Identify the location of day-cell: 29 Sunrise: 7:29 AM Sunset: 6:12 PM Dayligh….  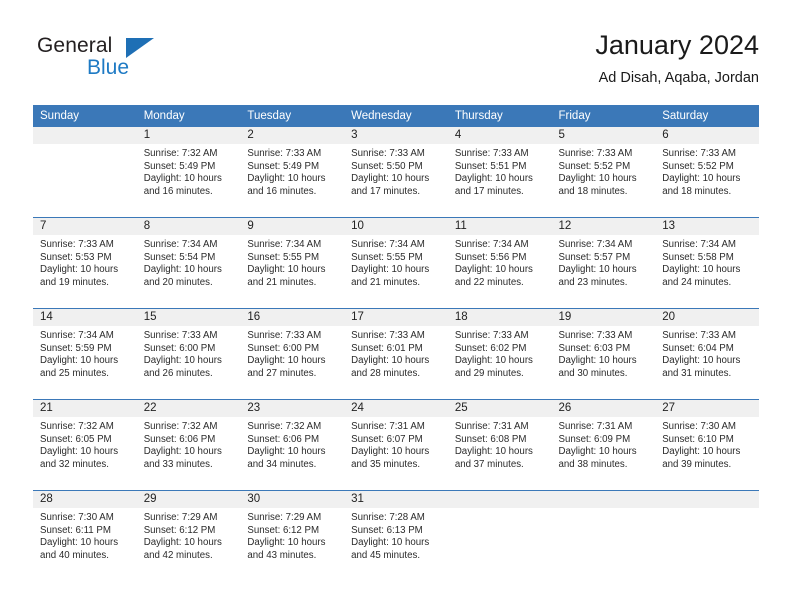
(188, 536).